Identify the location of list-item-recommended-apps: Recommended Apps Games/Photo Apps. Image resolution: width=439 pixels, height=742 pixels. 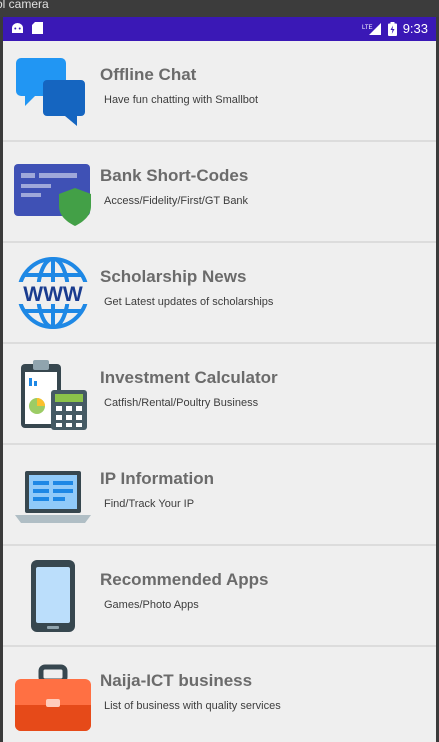
(219, 596).